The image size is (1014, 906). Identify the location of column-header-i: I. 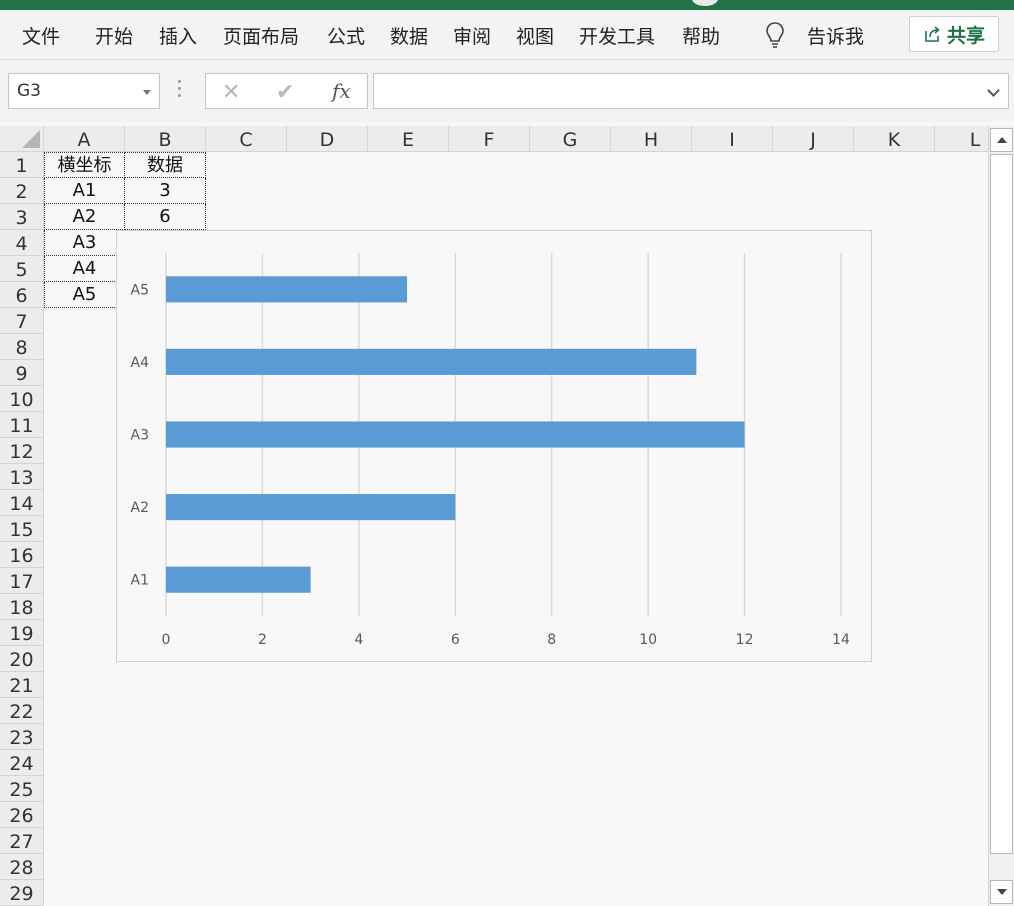
(732, 139).